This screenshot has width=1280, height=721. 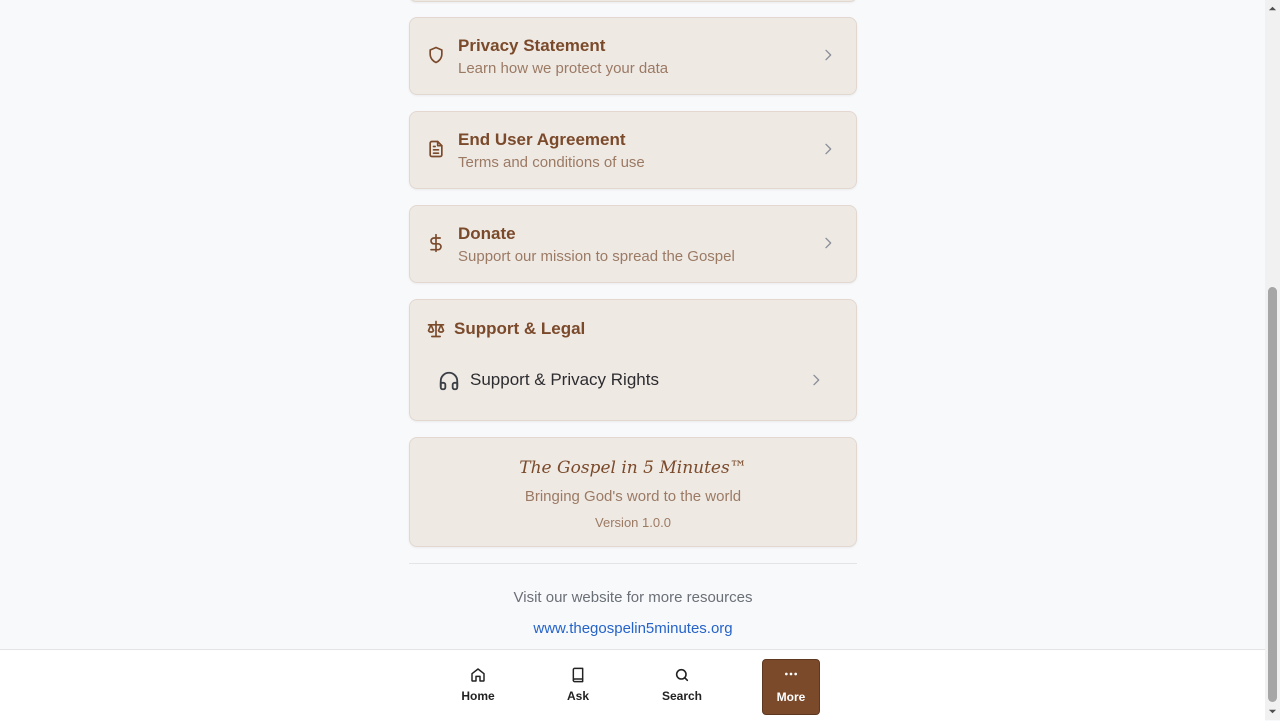 I want to click on privacy-statement-title: Privacy Statement, so click(x=532, y=45).